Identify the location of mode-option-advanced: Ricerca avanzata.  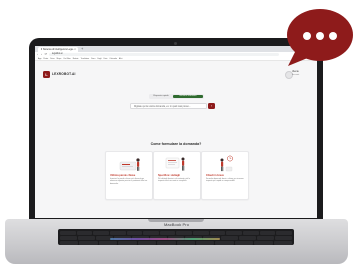
(188, 96).